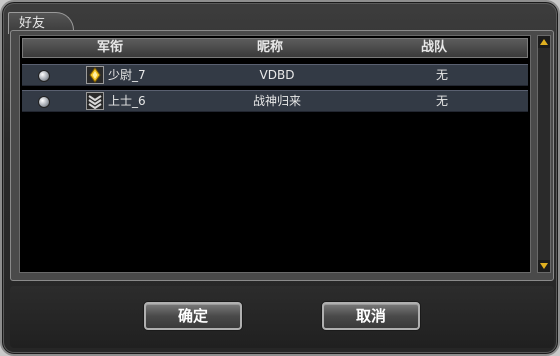 The image size is (560, 356). I want to click on table-row: 上士_6 战神归来 无, so click(275, 101).